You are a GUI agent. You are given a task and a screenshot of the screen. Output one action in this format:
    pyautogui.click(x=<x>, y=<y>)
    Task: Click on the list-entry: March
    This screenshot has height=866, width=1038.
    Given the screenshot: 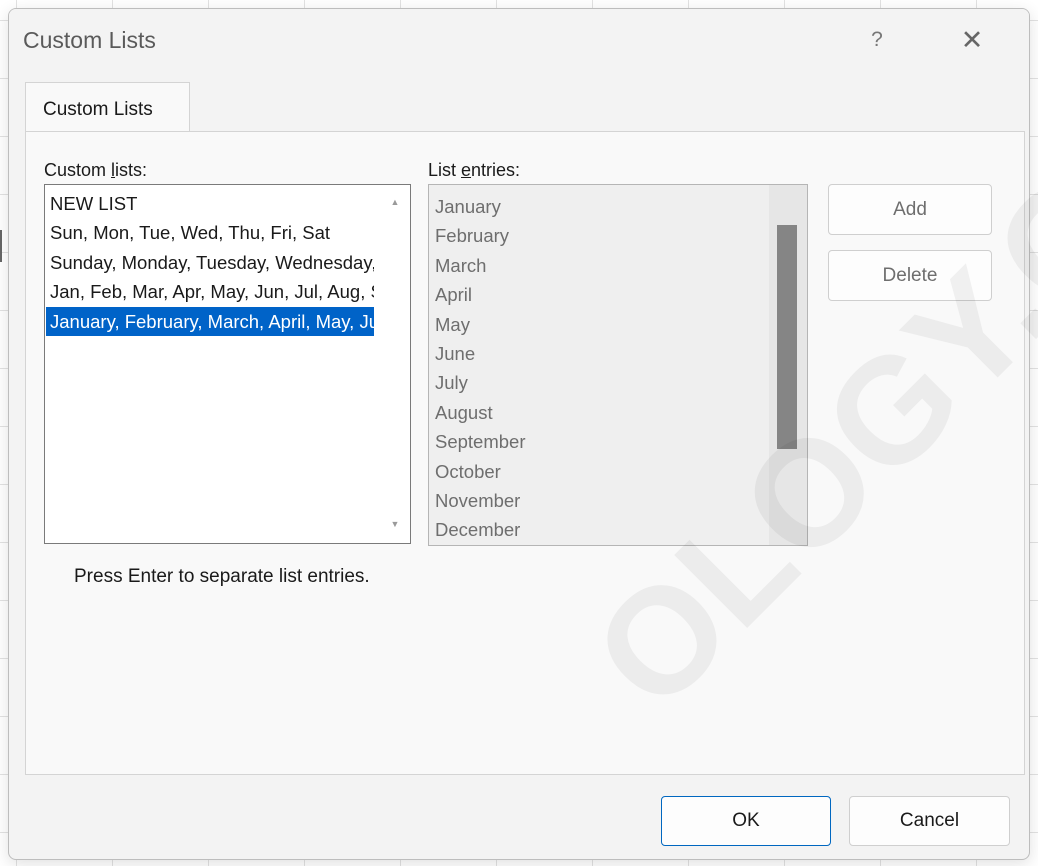 What is the action you would take?
    pyautogui.click(x=461, y=265)
    